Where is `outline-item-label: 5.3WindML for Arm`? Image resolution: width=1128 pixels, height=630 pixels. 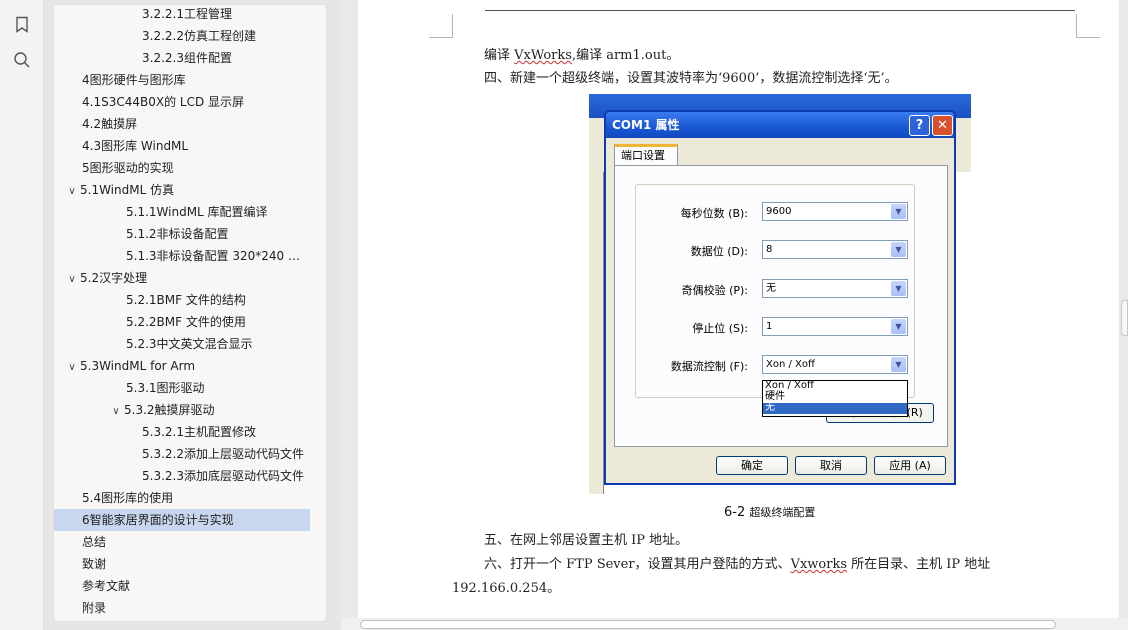 outline-item-label: 5.3WindML for Arm is located at coordinates (138, 366).